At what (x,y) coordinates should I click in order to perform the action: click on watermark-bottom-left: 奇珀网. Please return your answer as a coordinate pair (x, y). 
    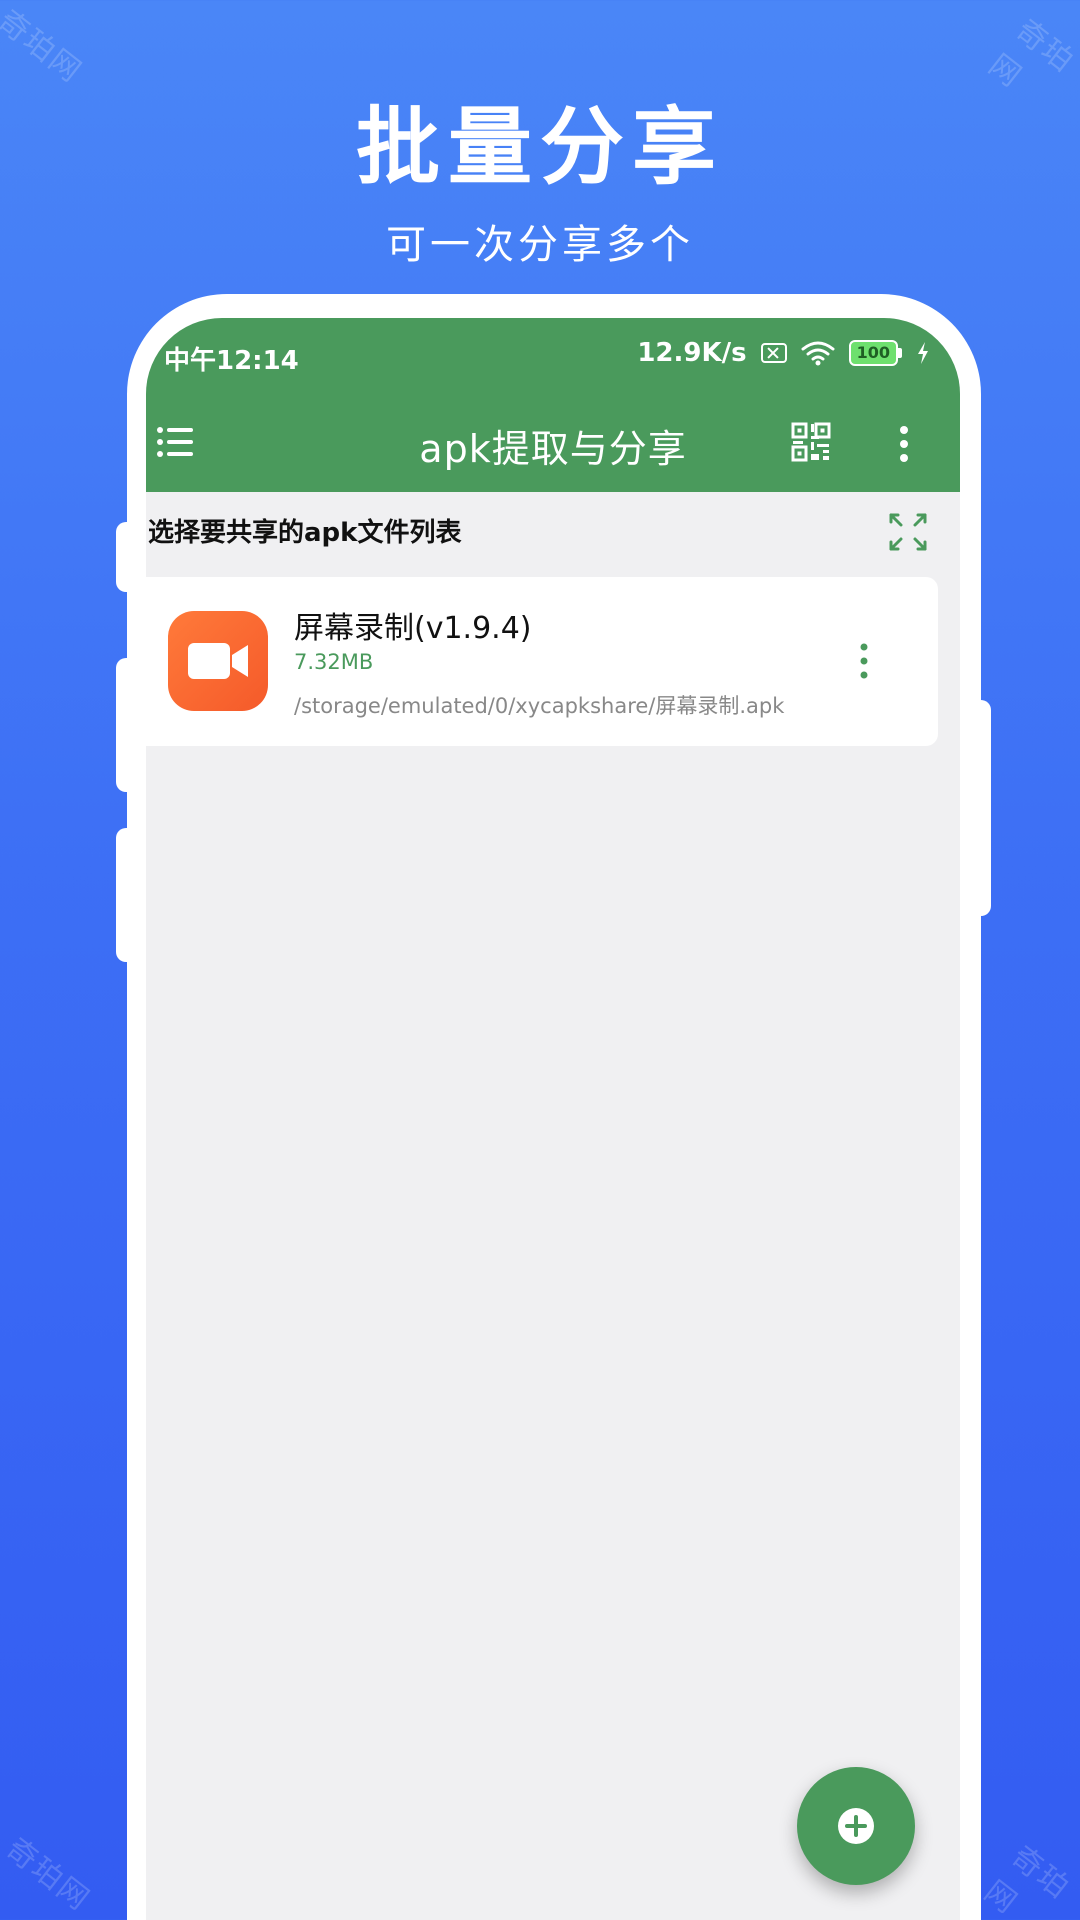
    Looking at the image, I should click on (48, 1875).